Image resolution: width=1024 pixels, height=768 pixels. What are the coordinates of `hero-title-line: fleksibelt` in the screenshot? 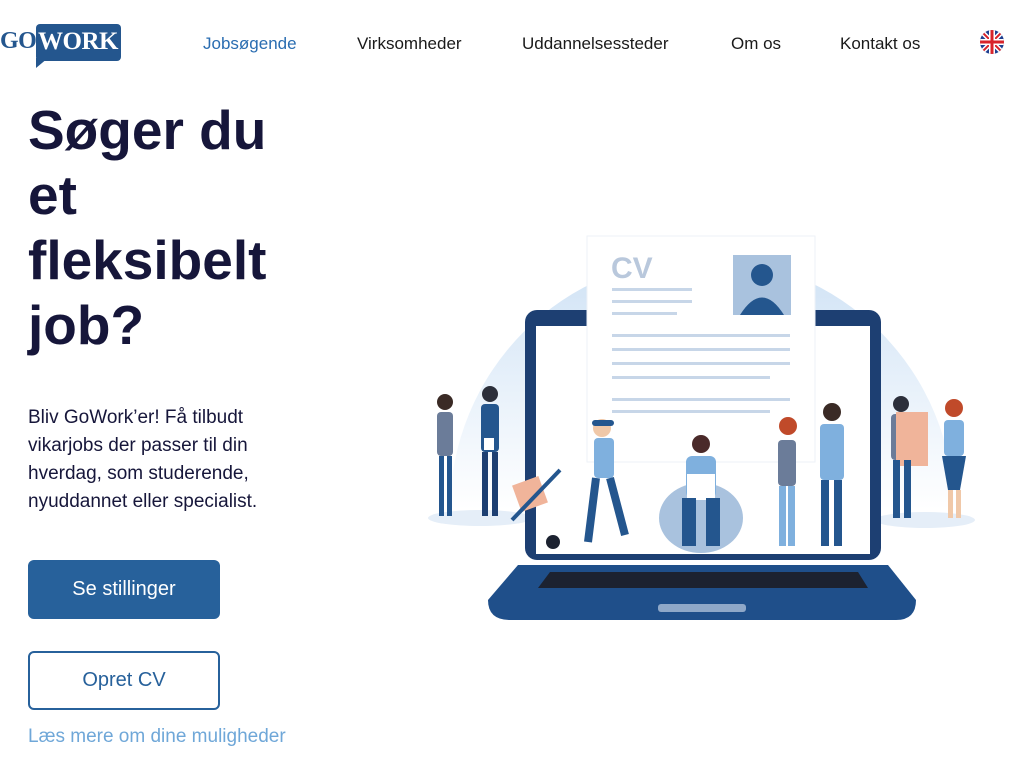 It's located at (147, 260).